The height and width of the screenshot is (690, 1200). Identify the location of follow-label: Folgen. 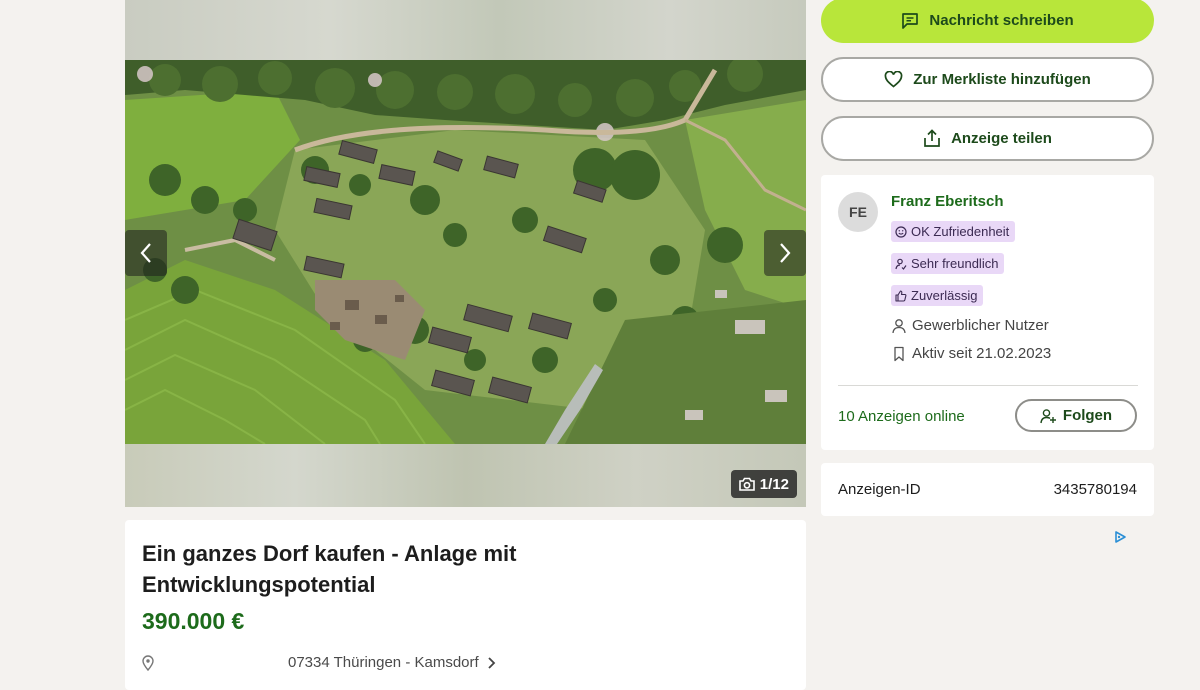
(1087, 415).